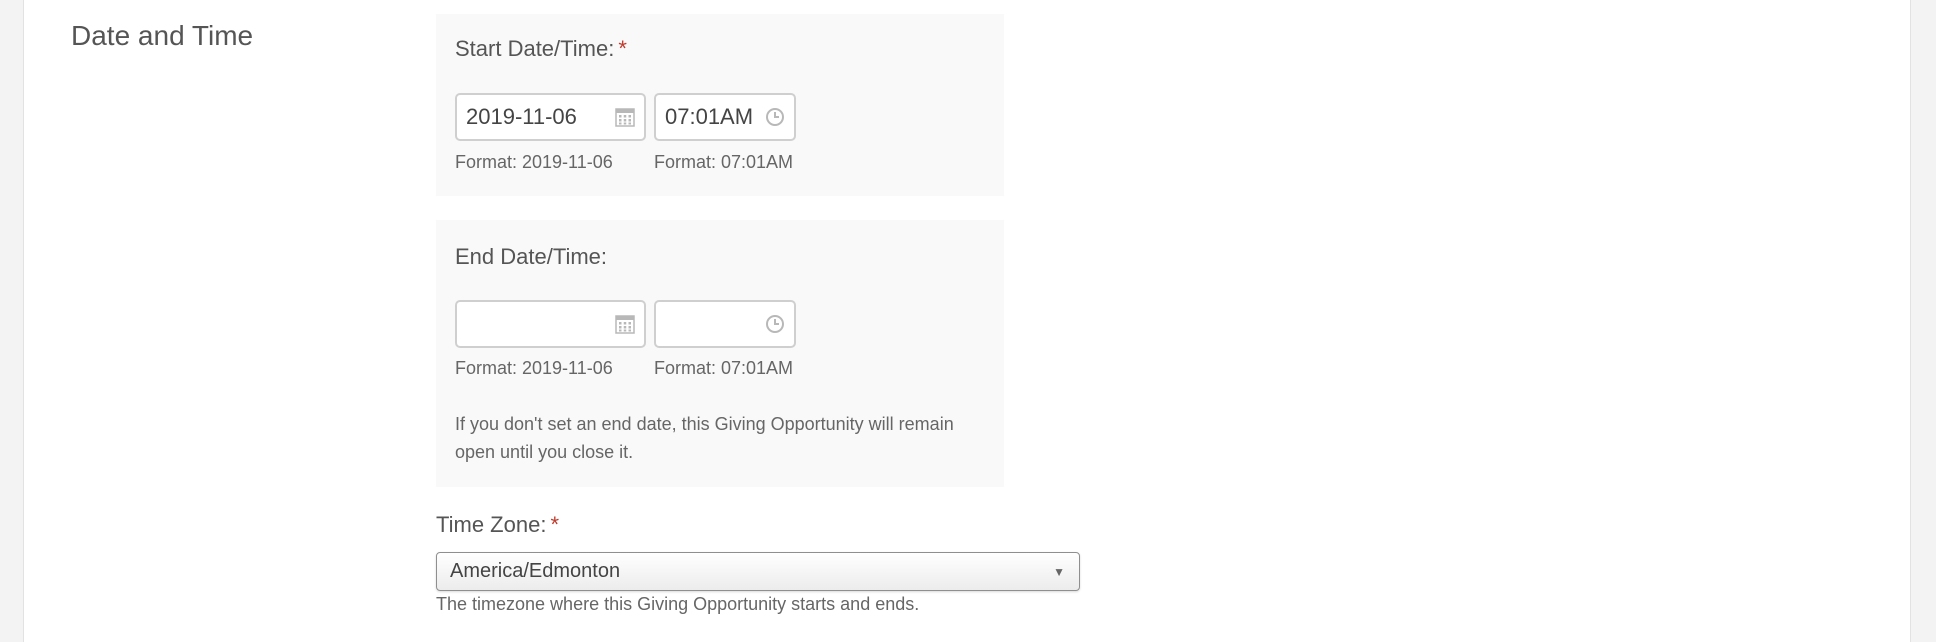 Image resolution: width=1936 pixels, height=642 pixels. What do you see at coordinates (758, 571) in the screenshot?
I see `timezone-select: America/Edmonton ▼` at bounding box center [758, 571].